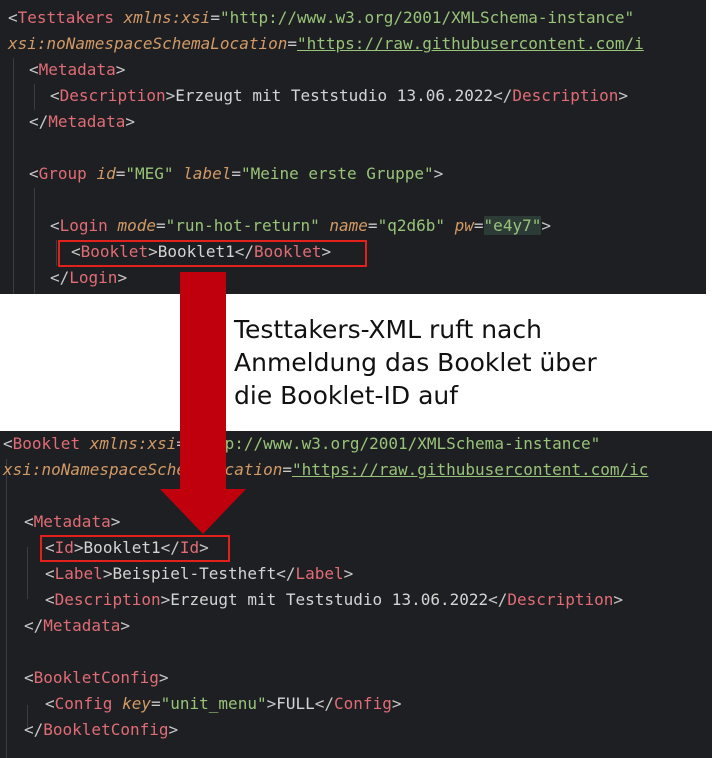 This screenshot has width=712, height=758. I want to click on caption-line-3: die Booklet-ID auf, so click(346, 395).